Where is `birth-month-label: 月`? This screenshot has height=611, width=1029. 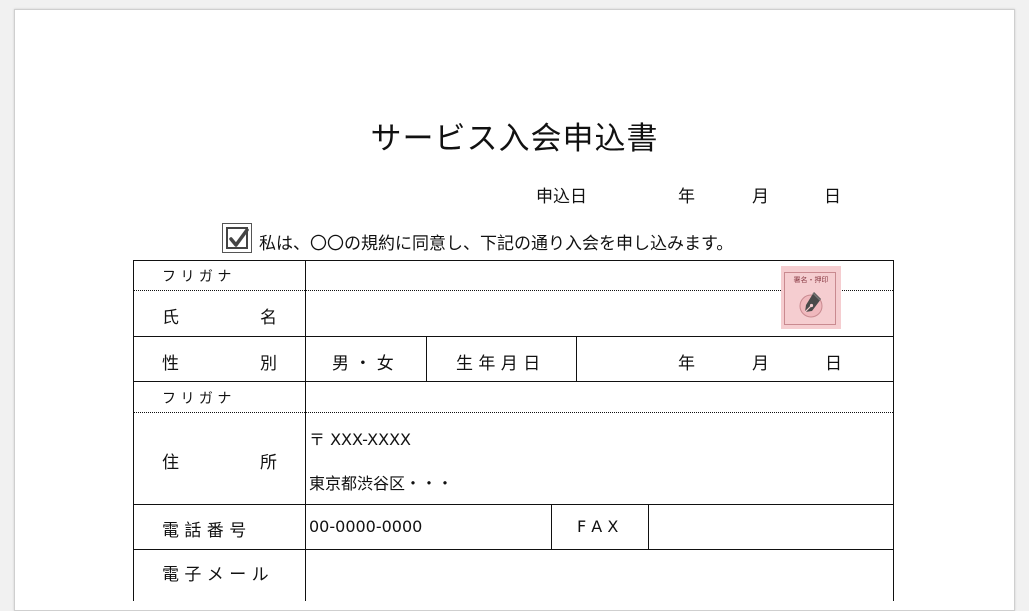 birth-month-label: 月 is located at coordinates (760, 364).